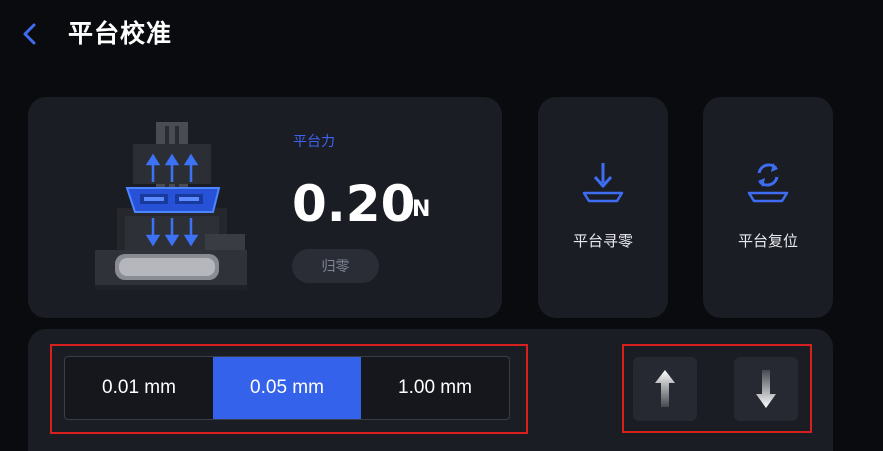 This screenshot has width=883, height=451. I want to click on platform-home-button: 平台寻零, so click(603, 207).